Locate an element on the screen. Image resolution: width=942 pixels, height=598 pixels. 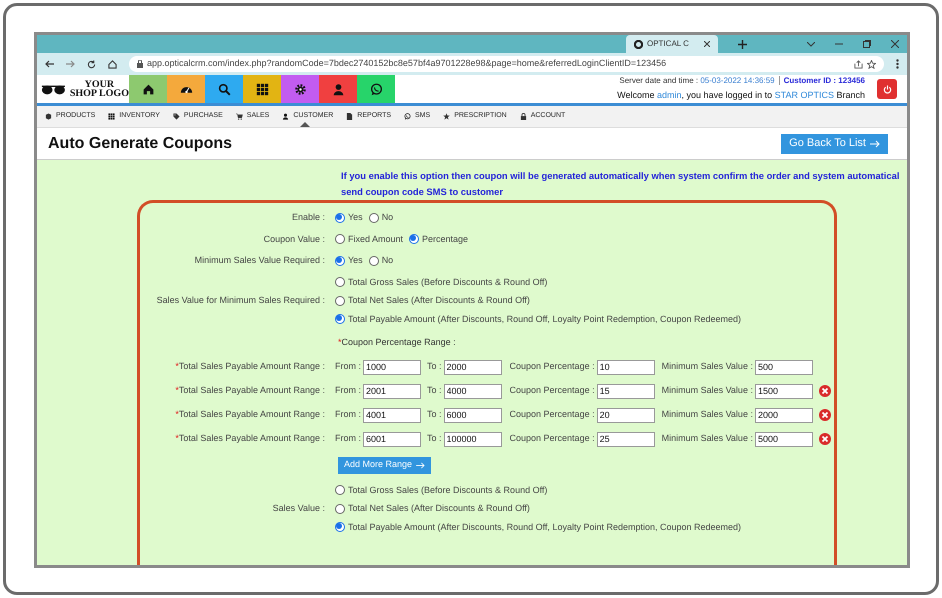
option-label: No is located at coordinates (388, 260).